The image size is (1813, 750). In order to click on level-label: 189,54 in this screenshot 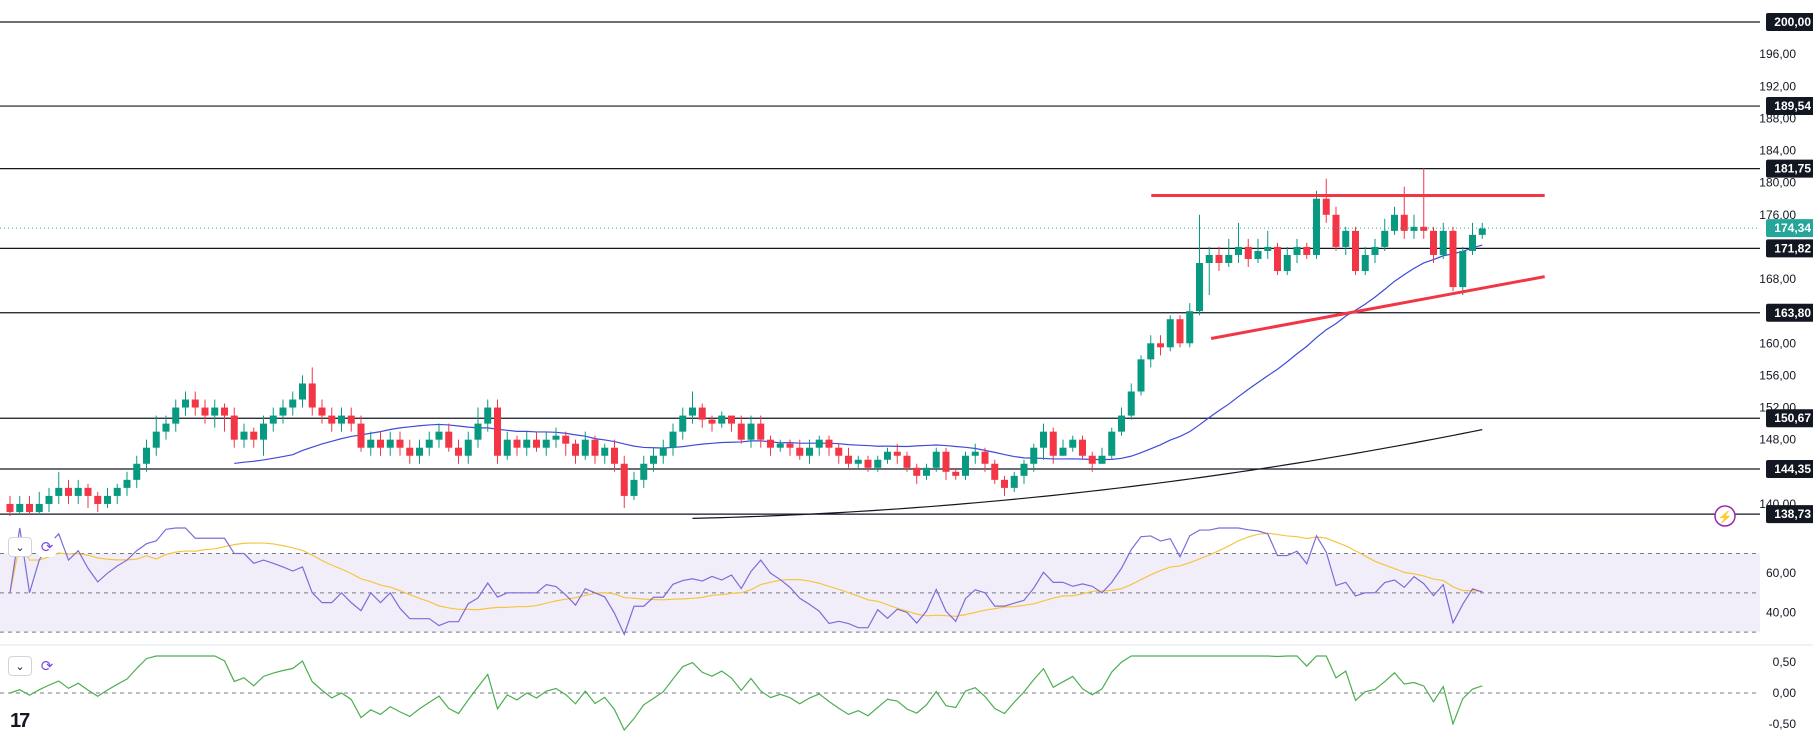, I will do `click(1792, 106)`.